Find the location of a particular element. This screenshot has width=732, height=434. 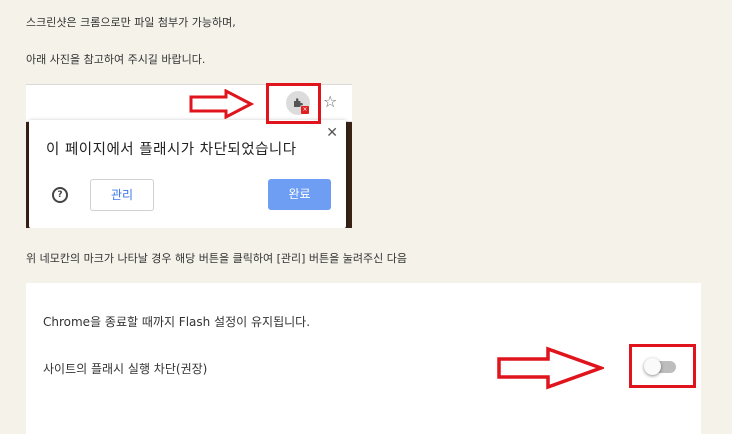

help-icon: ? is located at coordinates (60, 195).